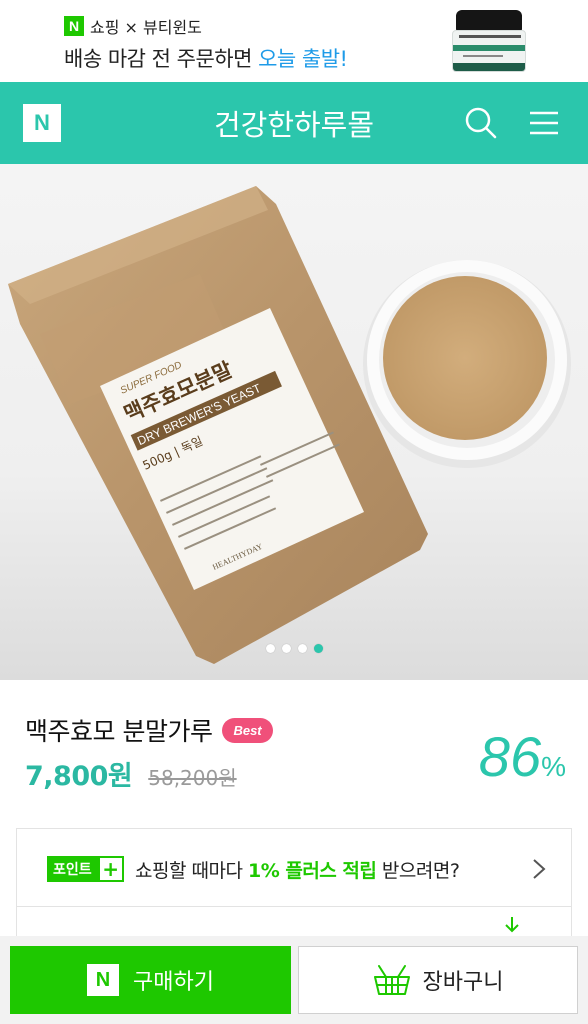 The width and height of the screenshot is (588, 1024). What do you see at coordinates (72, 870) in the screenshot?
I see `point-tag-label: 포인트` at bounding box center [72, 870].